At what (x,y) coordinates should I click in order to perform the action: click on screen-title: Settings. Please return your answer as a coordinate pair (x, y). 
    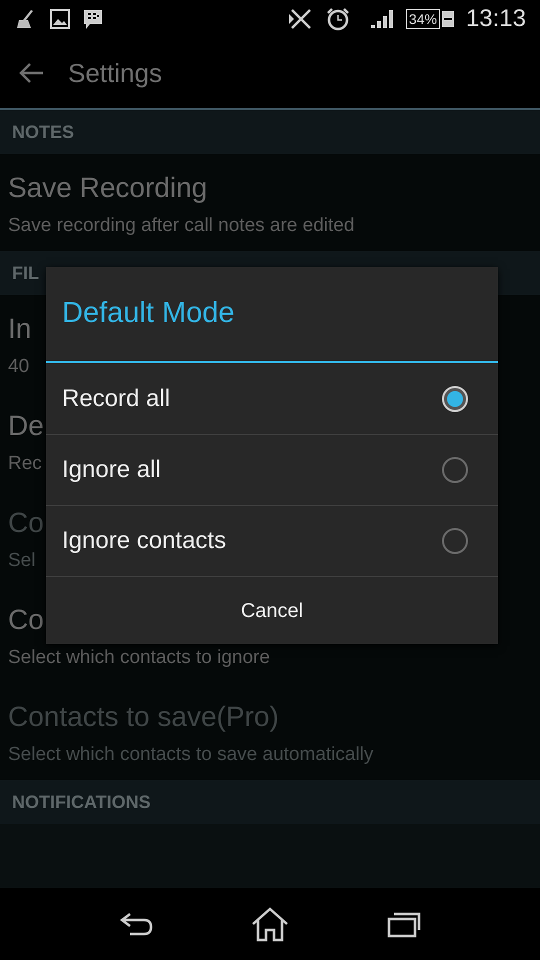
    Looking at the image, I should click on (115, 73).